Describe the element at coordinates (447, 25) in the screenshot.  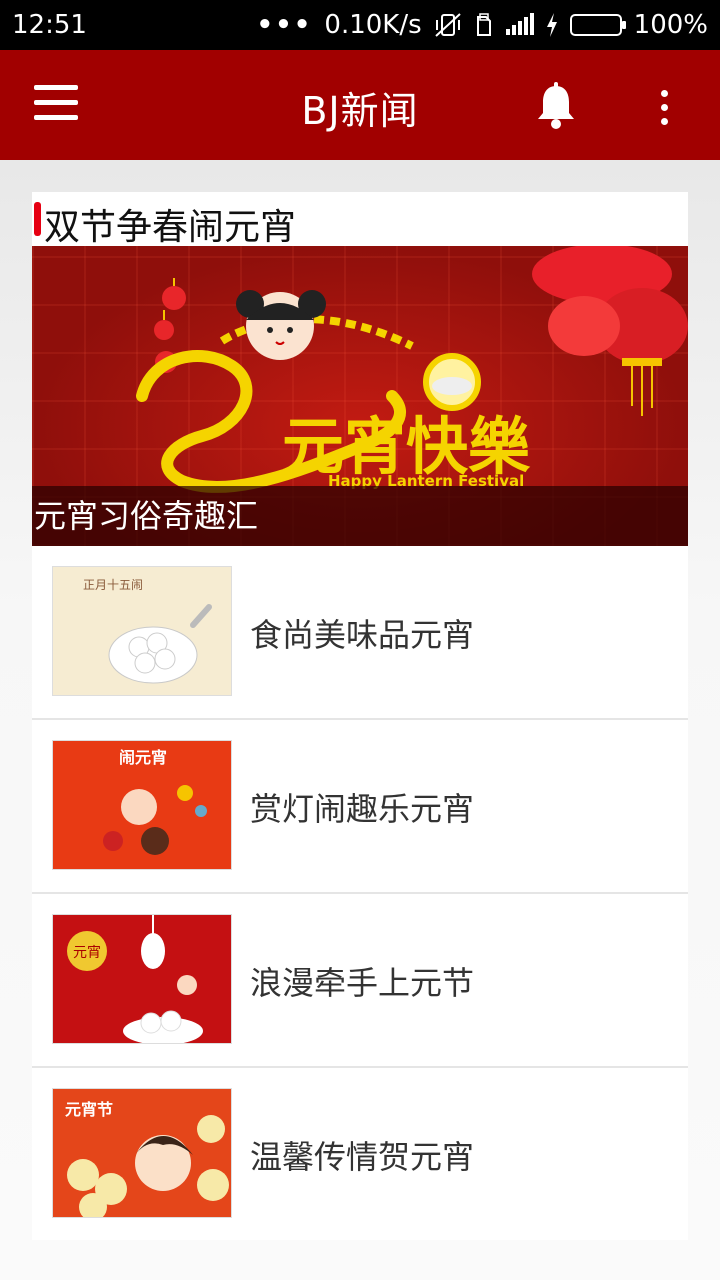
I see `vibrate-off-icon` at that location.